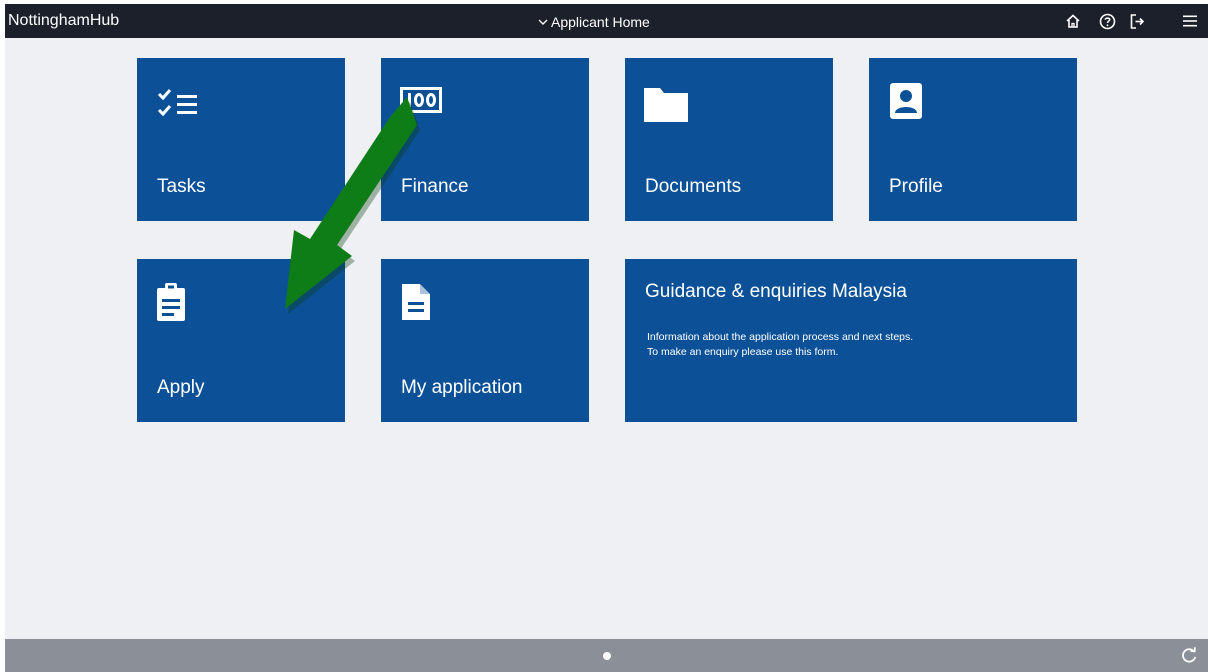 This screenshot has height=672, width=1208. I want to click on tile-label: Documents, so click(693, 186).